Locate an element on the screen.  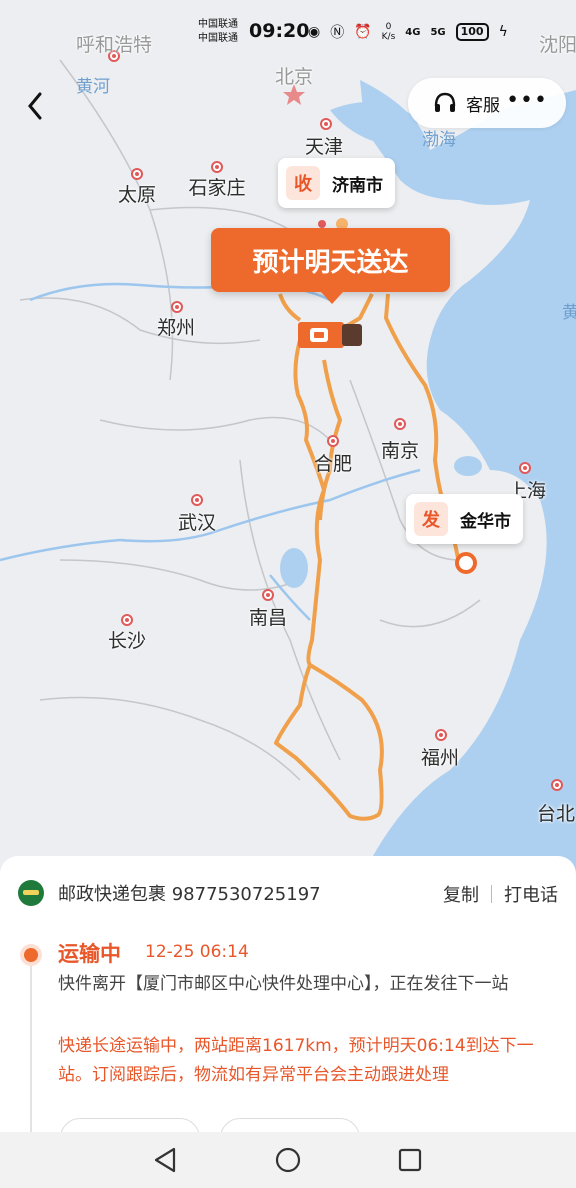
destination-city: 济南市 is located at coordinates (357, 185).